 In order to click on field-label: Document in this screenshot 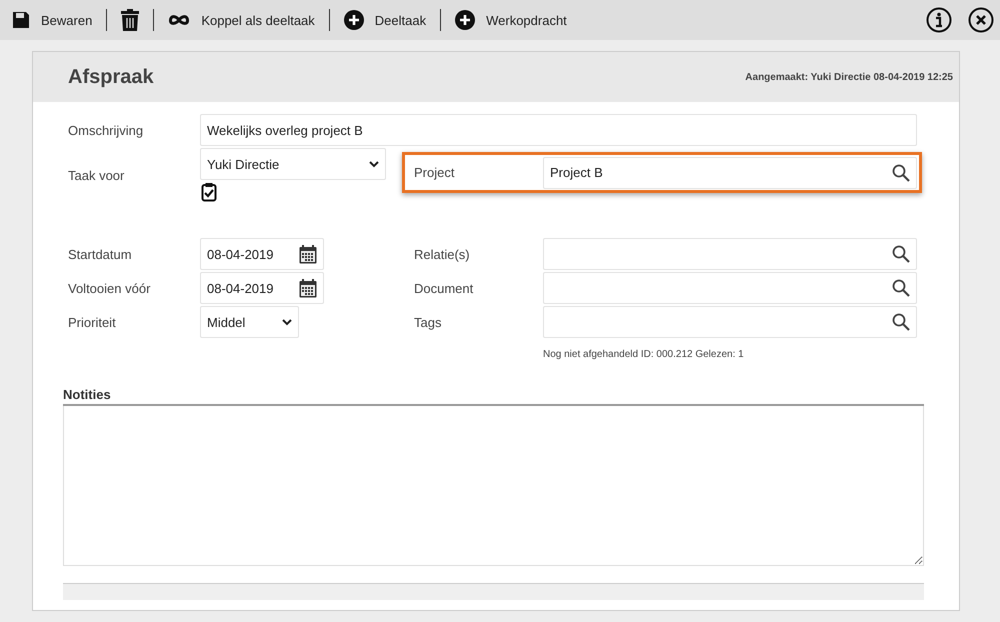, I will do `click(444, 288)`.